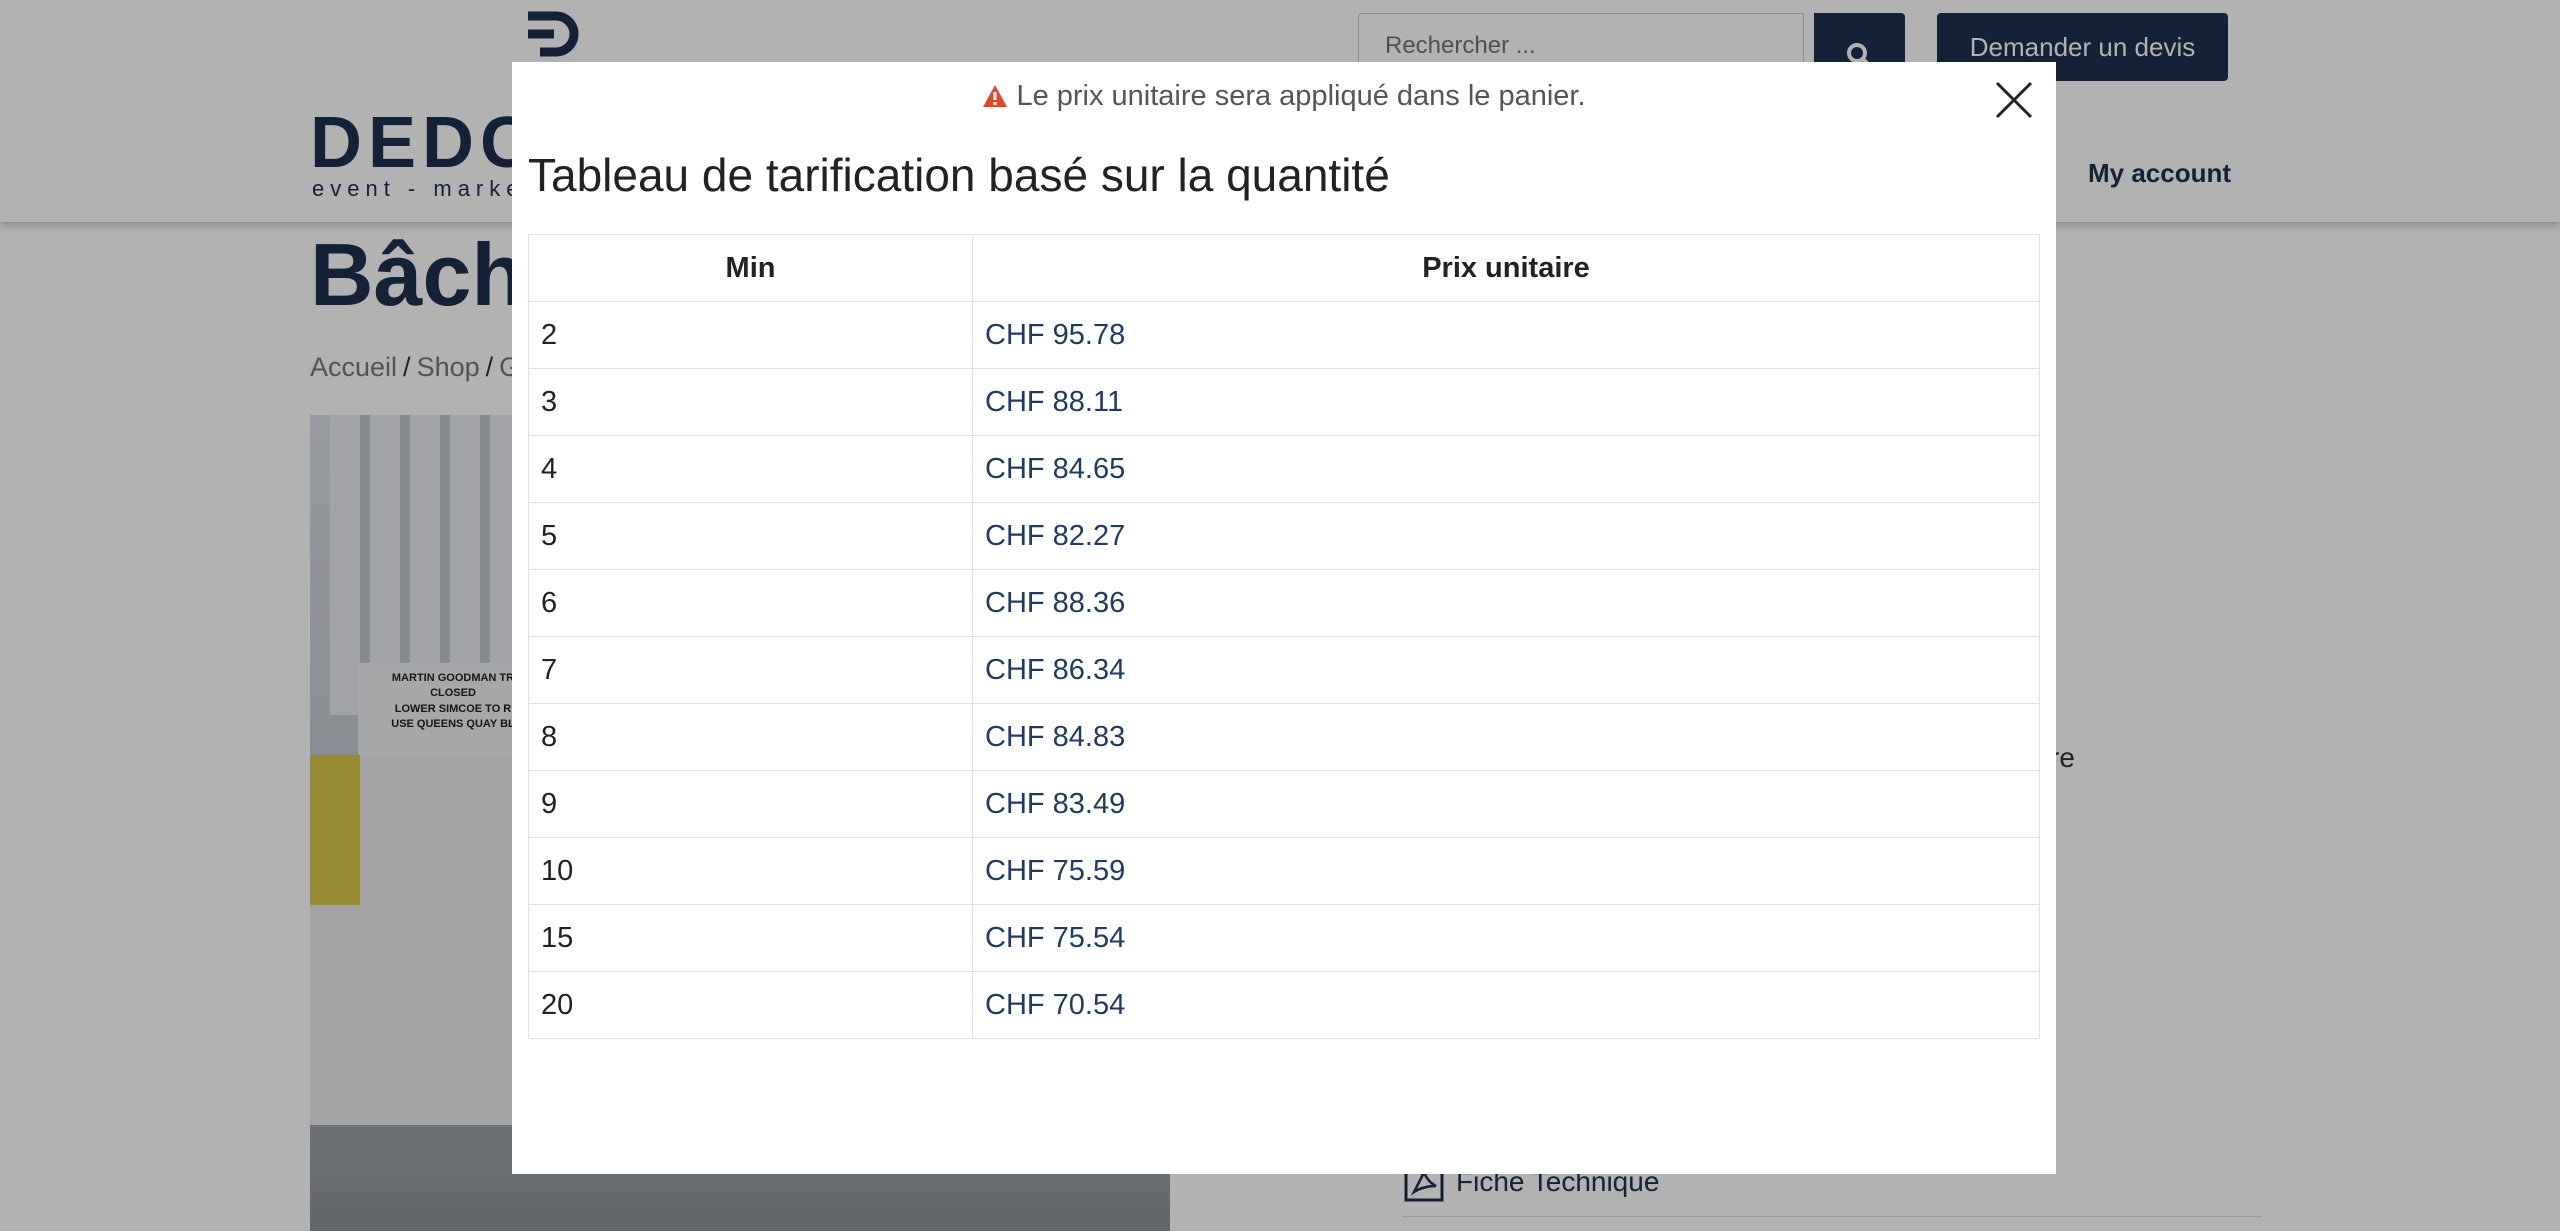  Describe the element at coordinates (750, 469) in the screenshot. I see `min-quantity: 4` at that location.